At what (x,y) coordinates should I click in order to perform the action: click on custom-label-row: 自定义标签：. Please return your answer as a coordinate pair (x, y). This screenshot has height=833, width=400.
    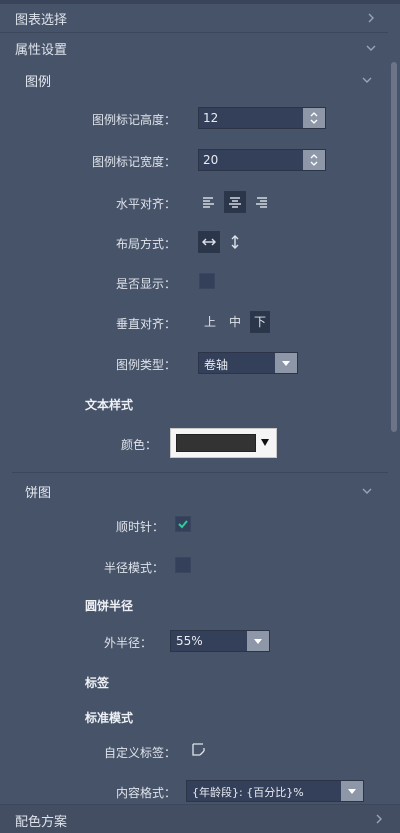
    Looking at the image, I should click on (194, 752).